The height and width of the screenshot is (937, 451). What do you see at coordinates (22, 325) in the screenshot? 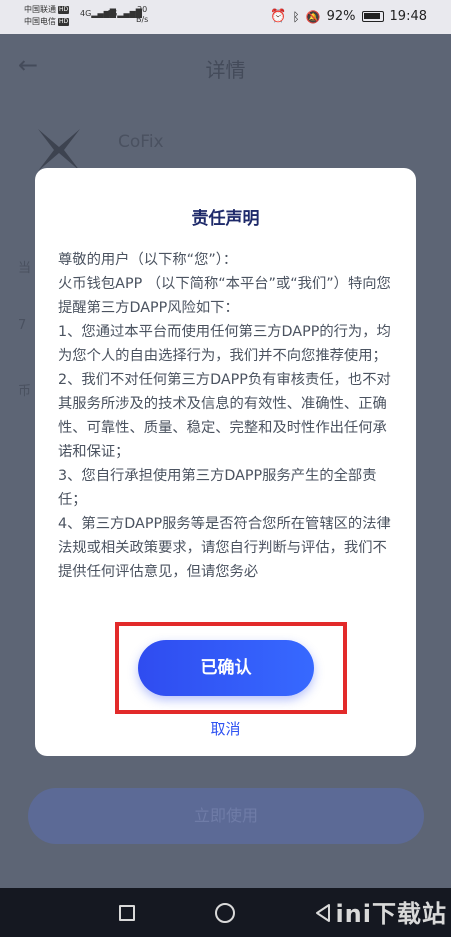
I see `bg-label: 7` at bounding box center [22, 325].